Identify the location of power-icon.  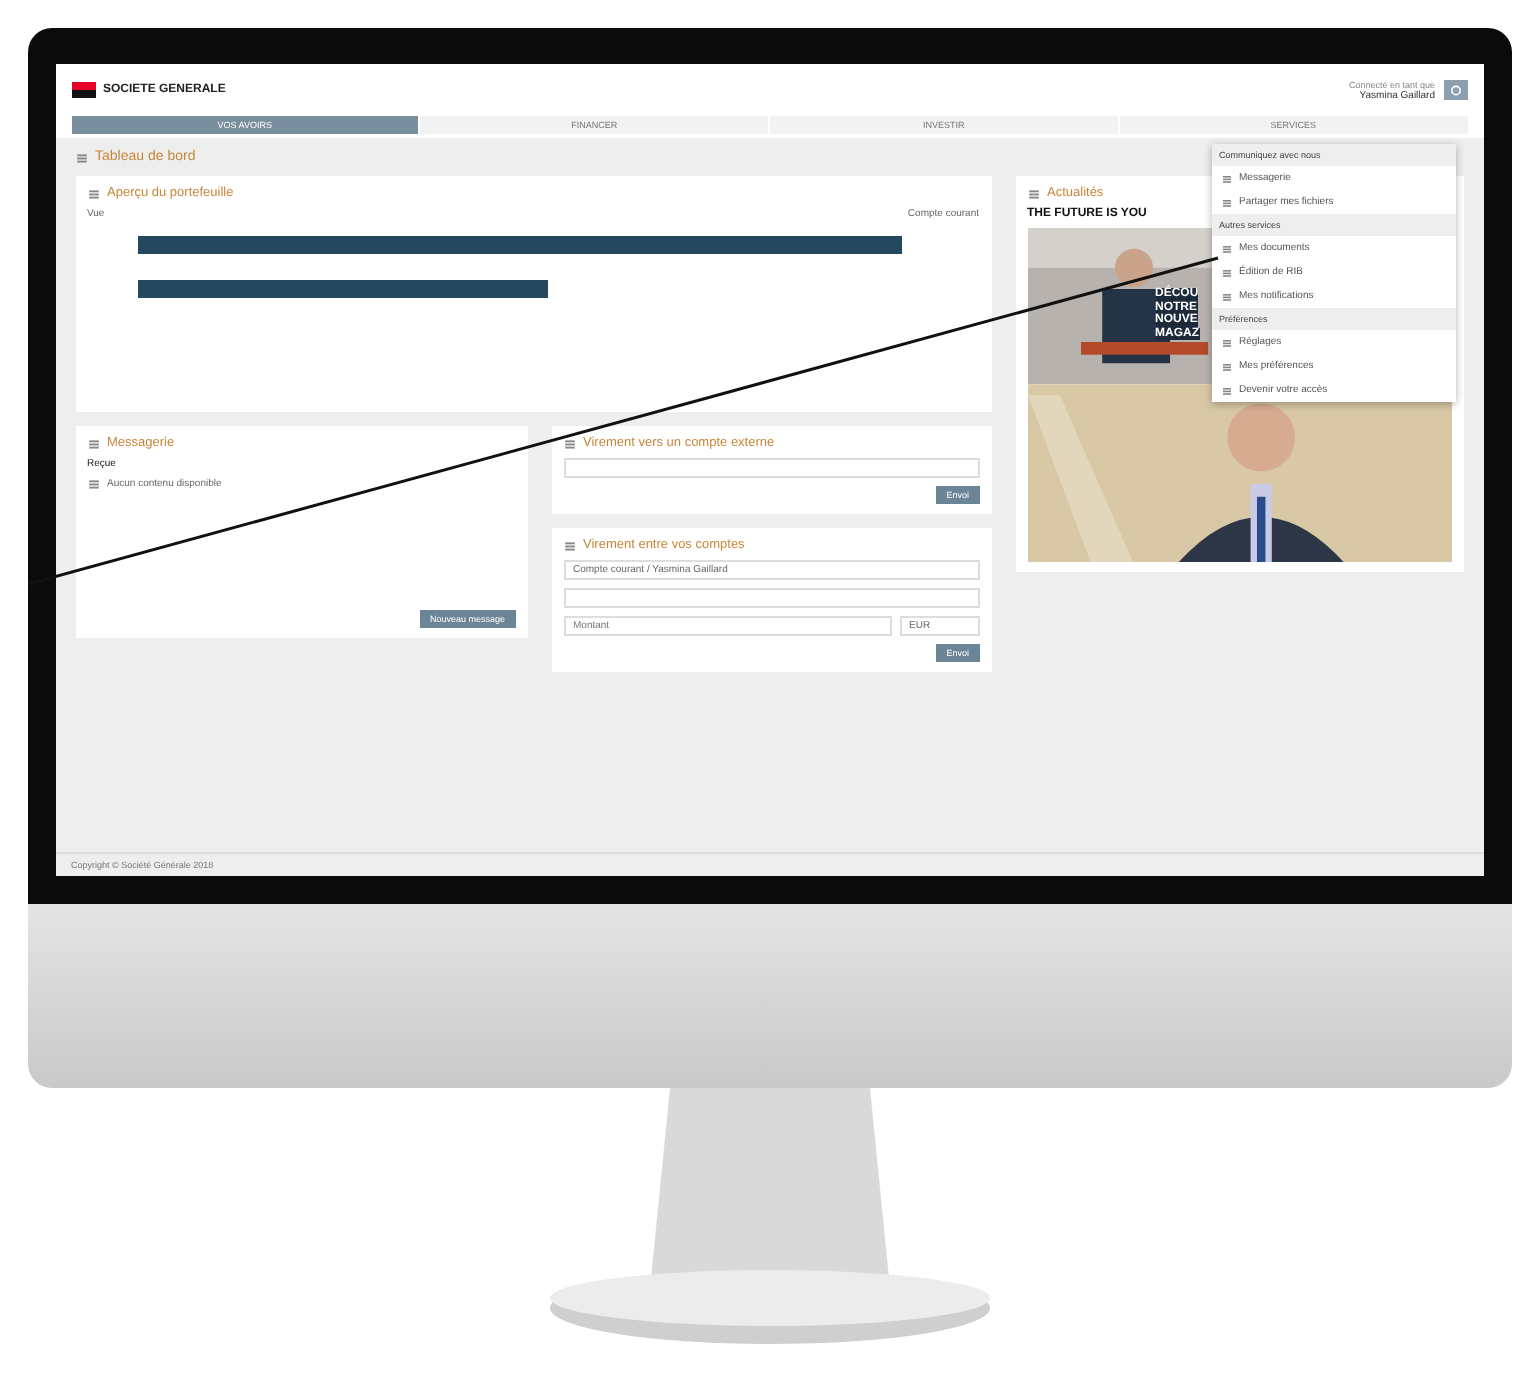
(1455, 90).